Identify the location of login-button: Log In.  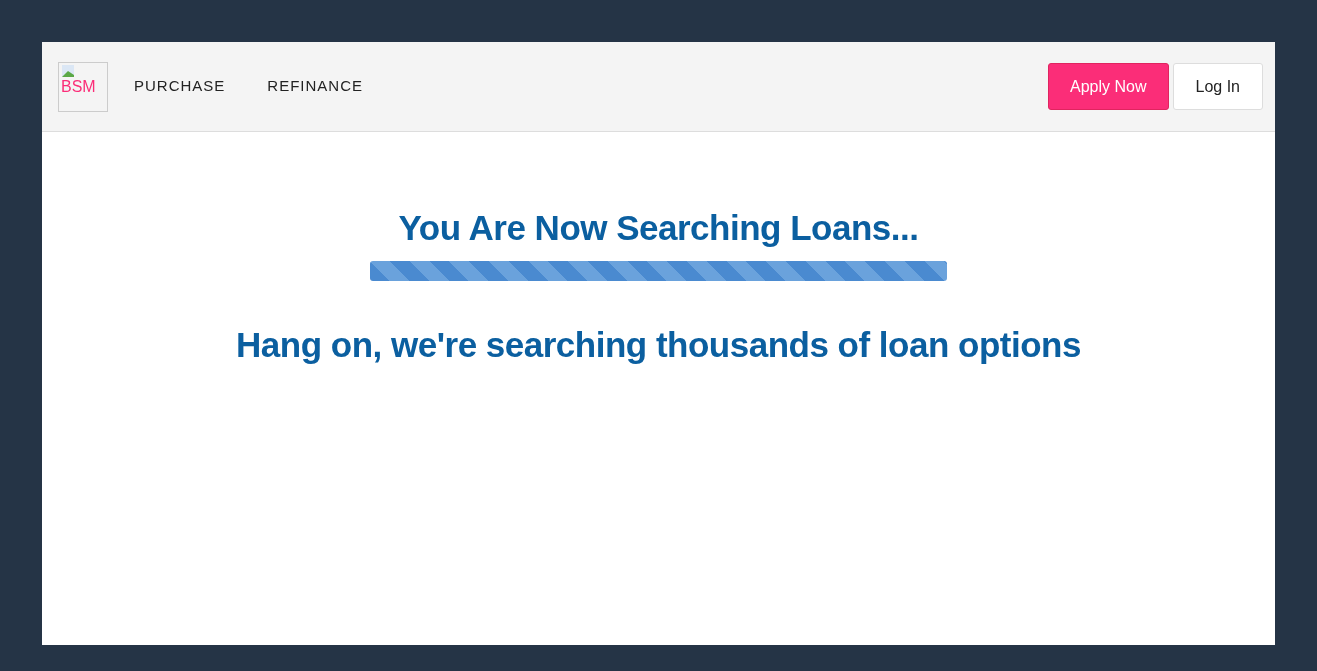
(1217, 86).